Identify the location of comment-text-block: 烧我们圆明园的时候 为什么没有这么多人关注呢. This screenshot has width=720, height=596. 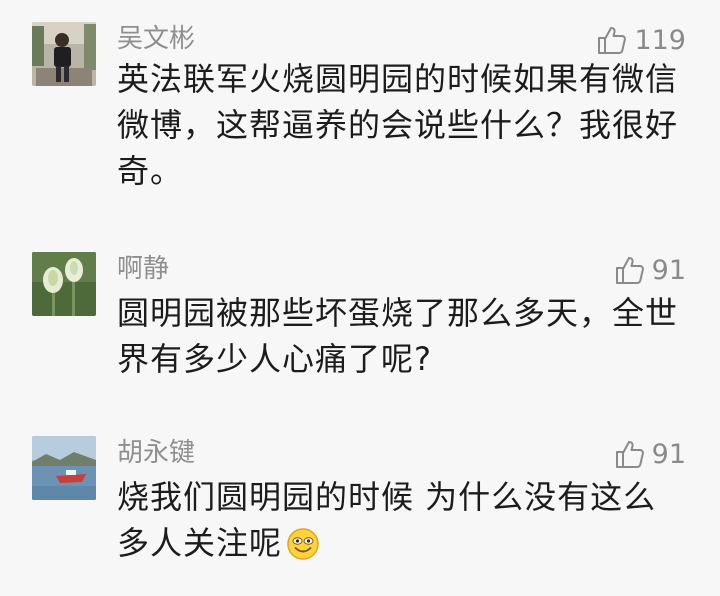
(403, 523).